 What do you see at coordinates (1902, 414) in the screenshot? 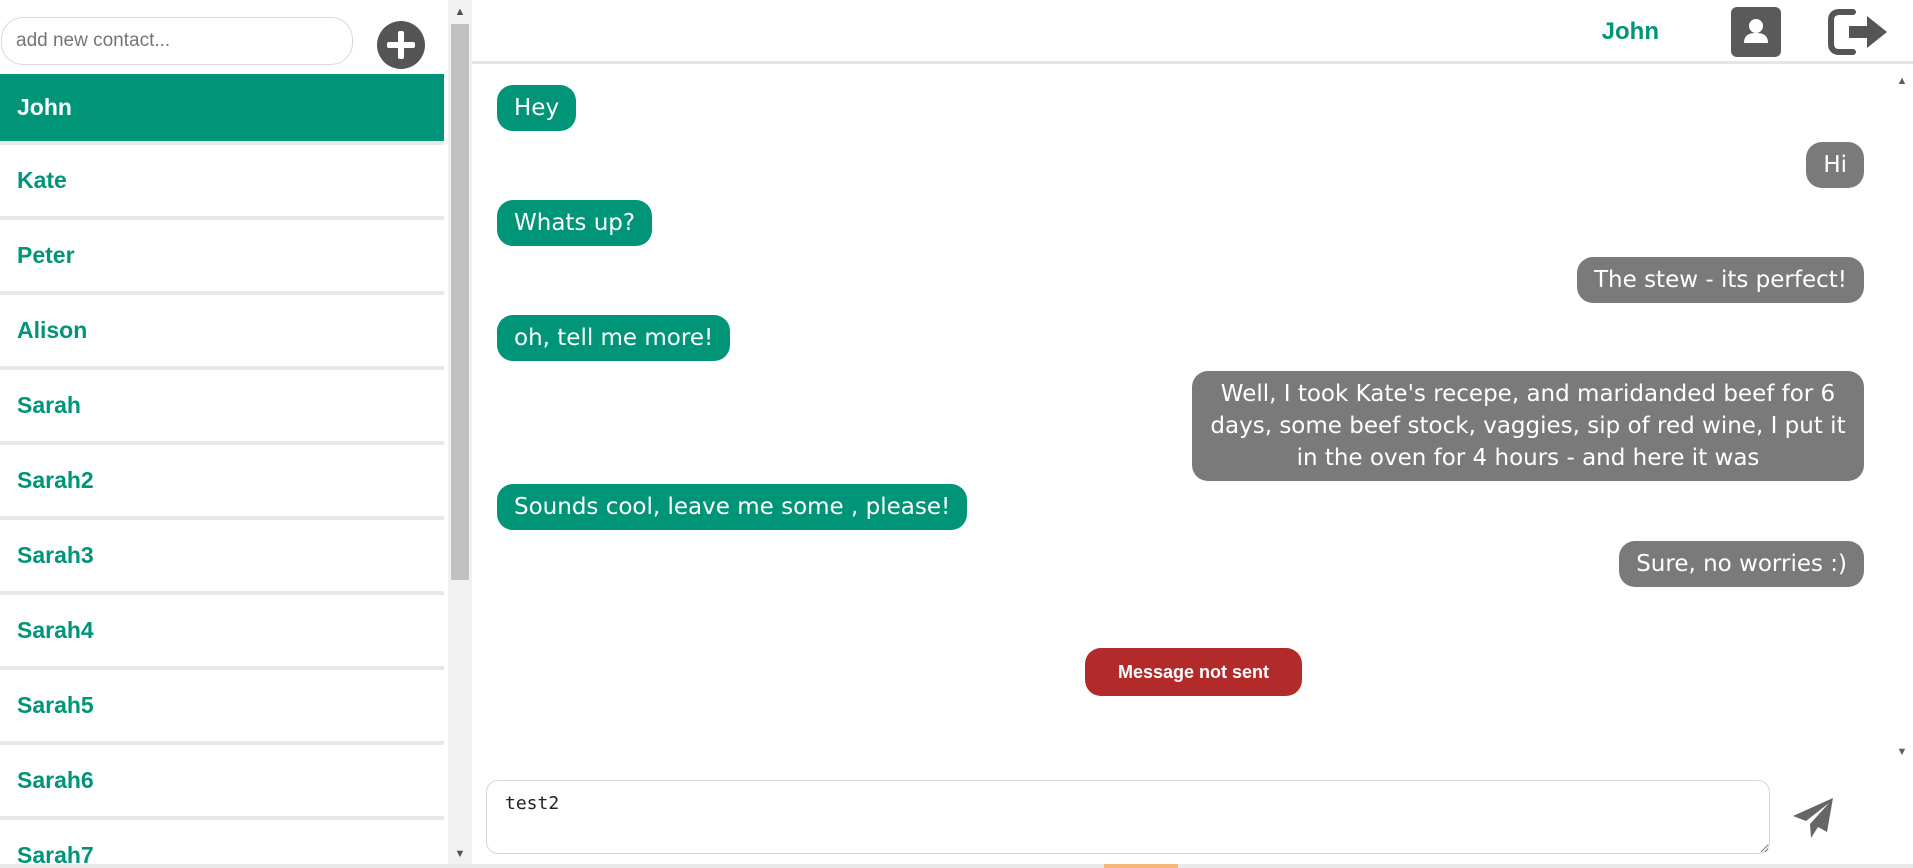
I see `messages-scrollbar: ▲ ▼` at bounding box center [1902, 414].